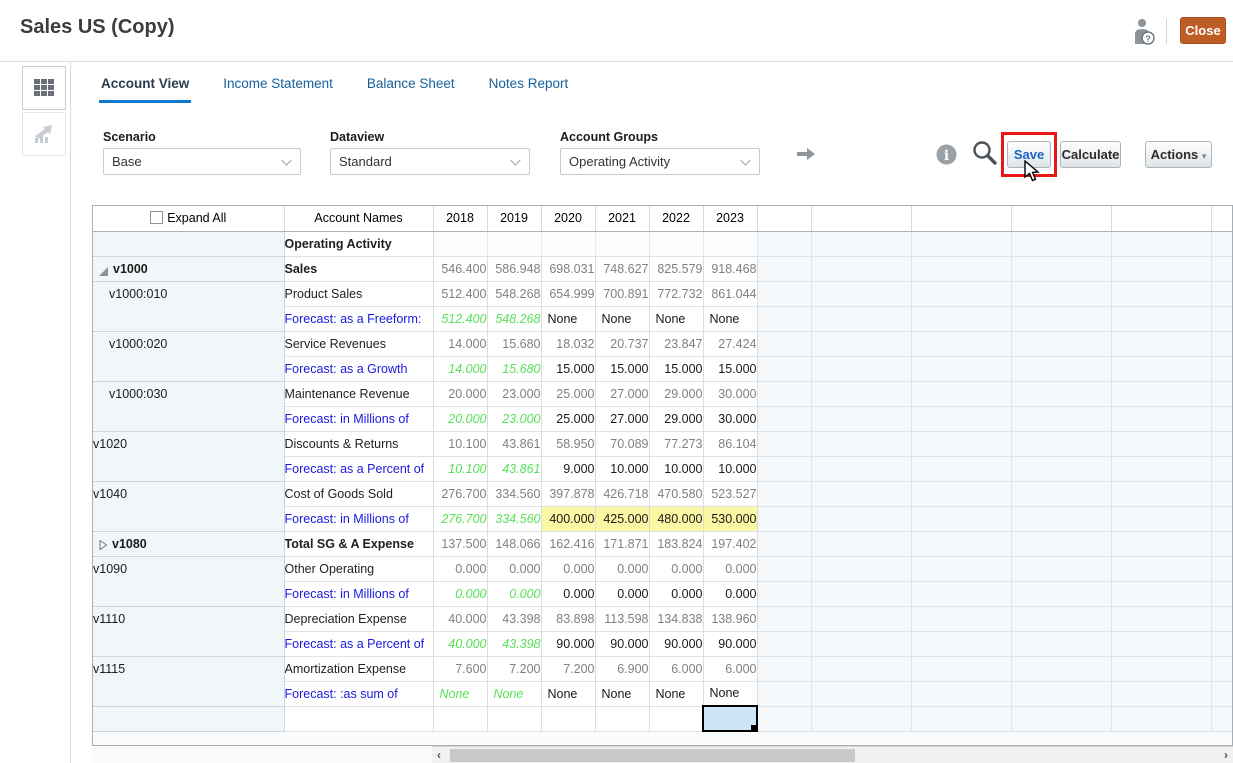 Image resolution: width=1233 pixels, height=763 pixels. What do you see at coordinates (568, 444) in the screenshot?
I see `value-cell-2020: 58.950` at bounding box center [568, 444].